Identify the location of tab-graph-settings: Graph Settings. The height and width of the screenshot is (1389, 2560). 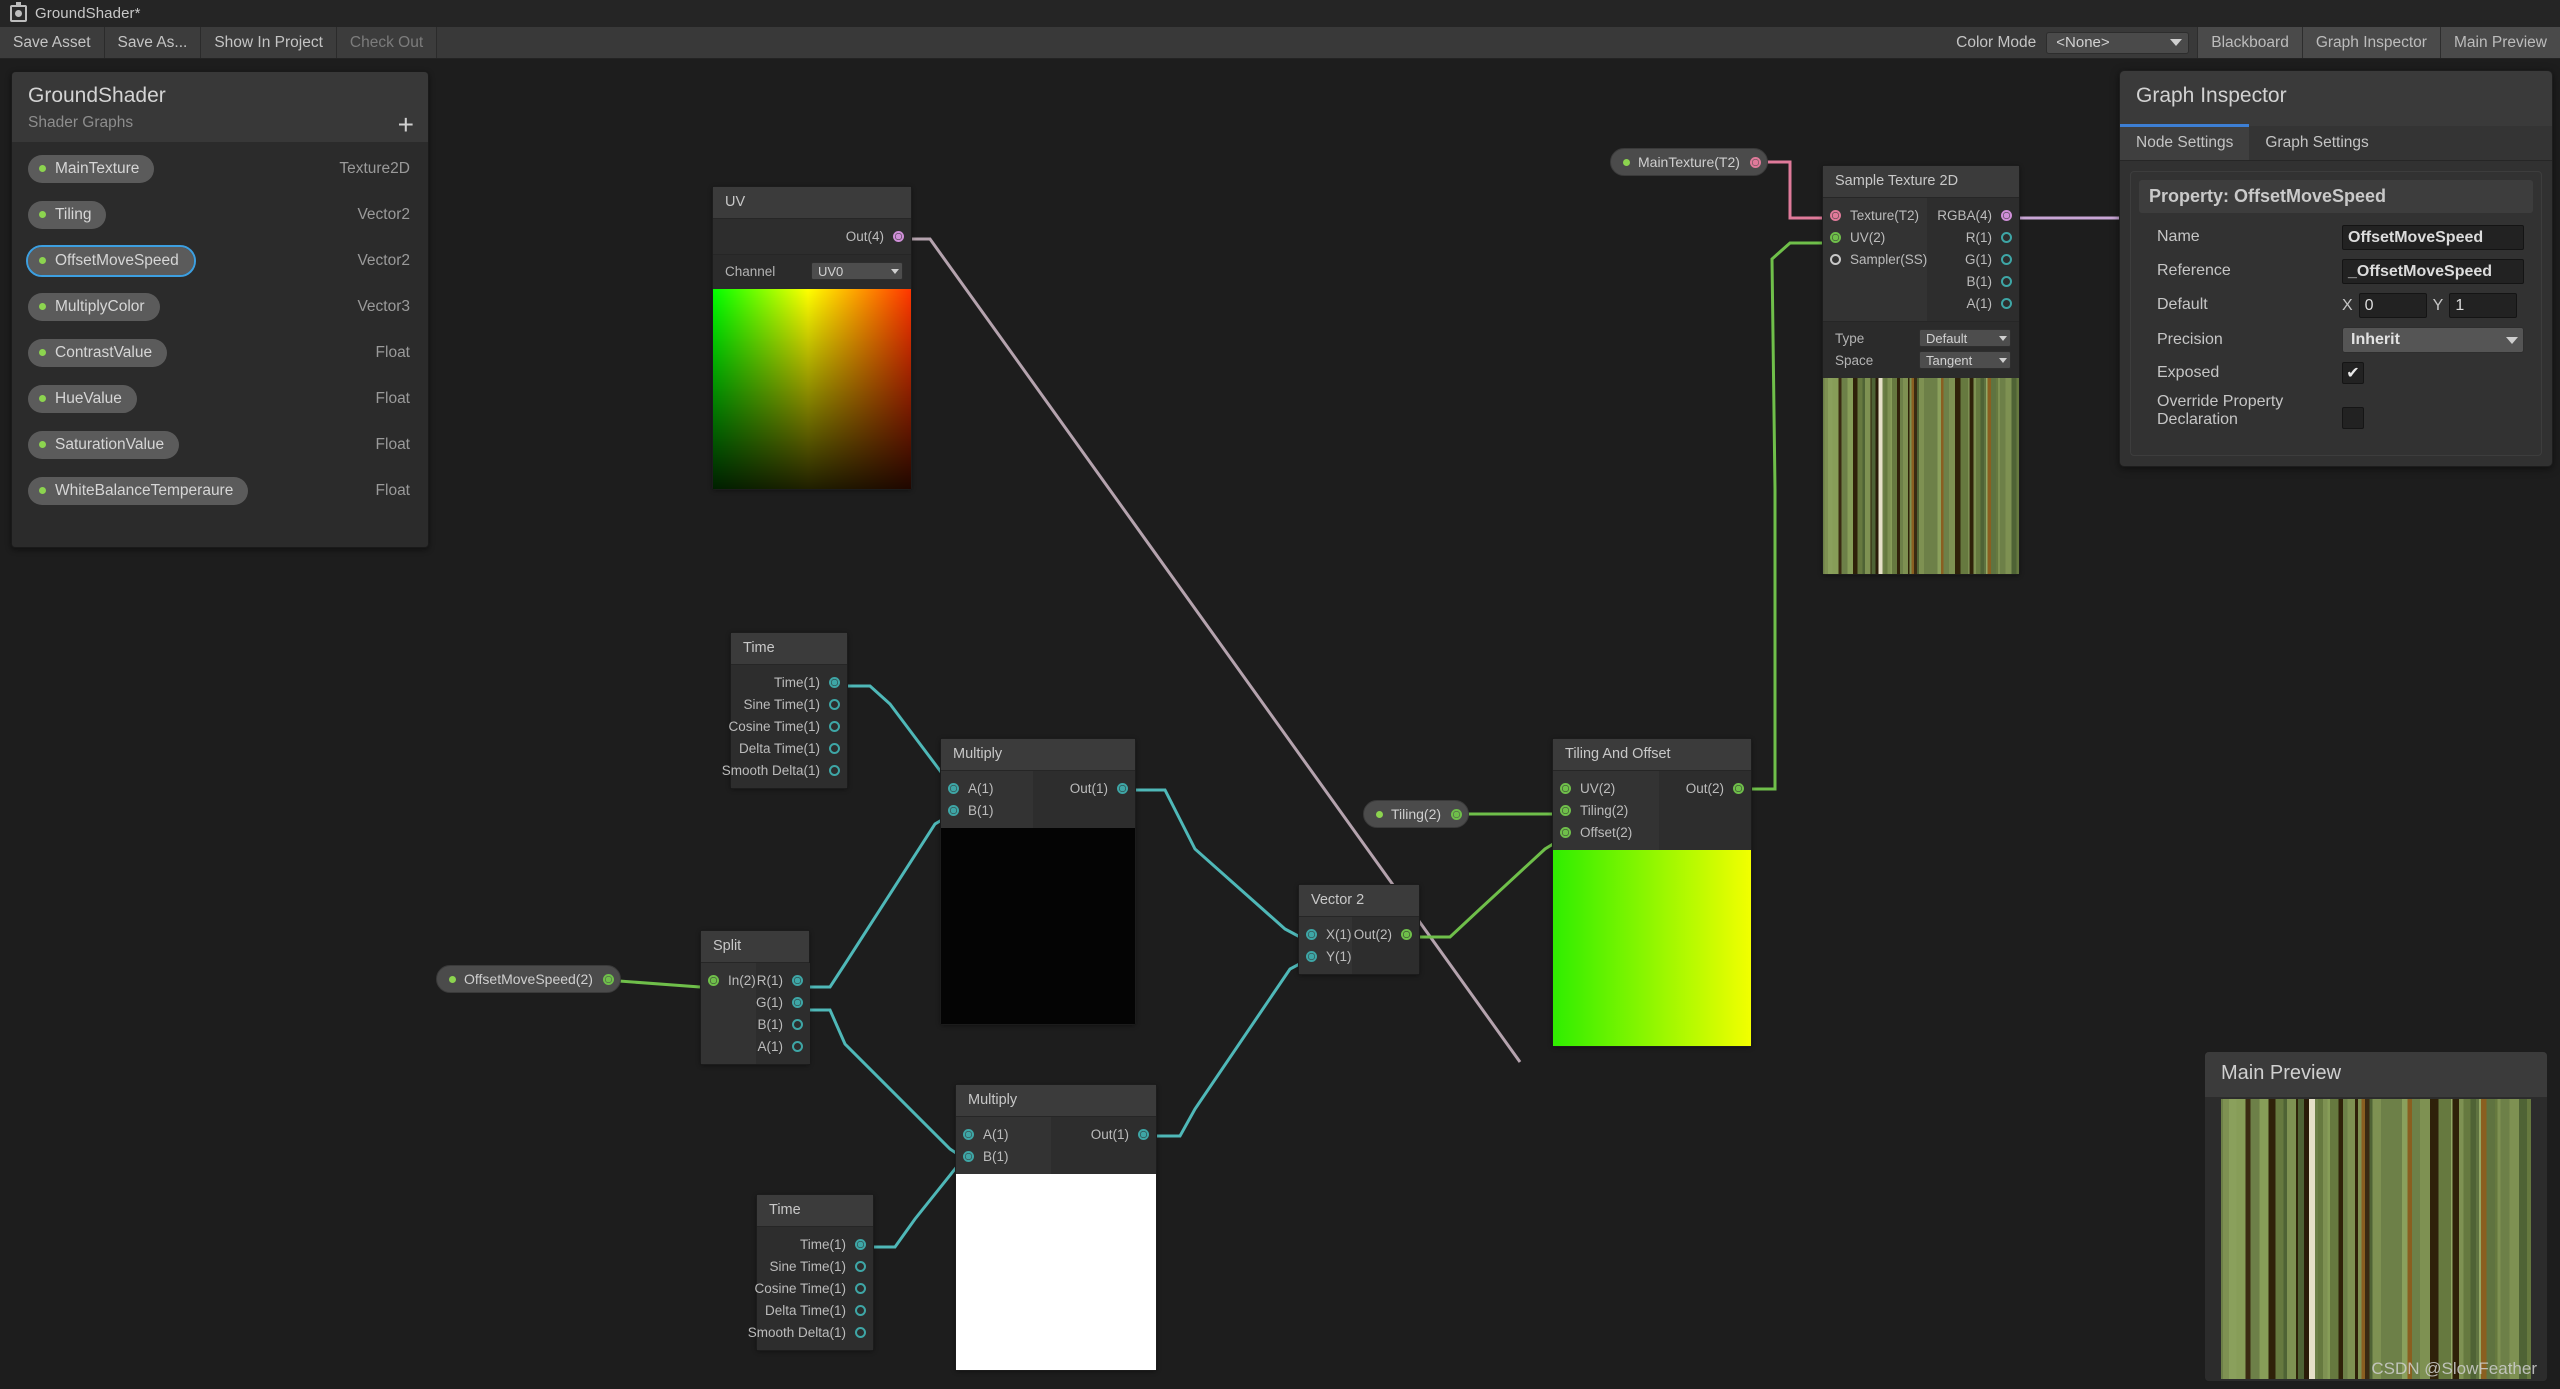
(2316, 143).